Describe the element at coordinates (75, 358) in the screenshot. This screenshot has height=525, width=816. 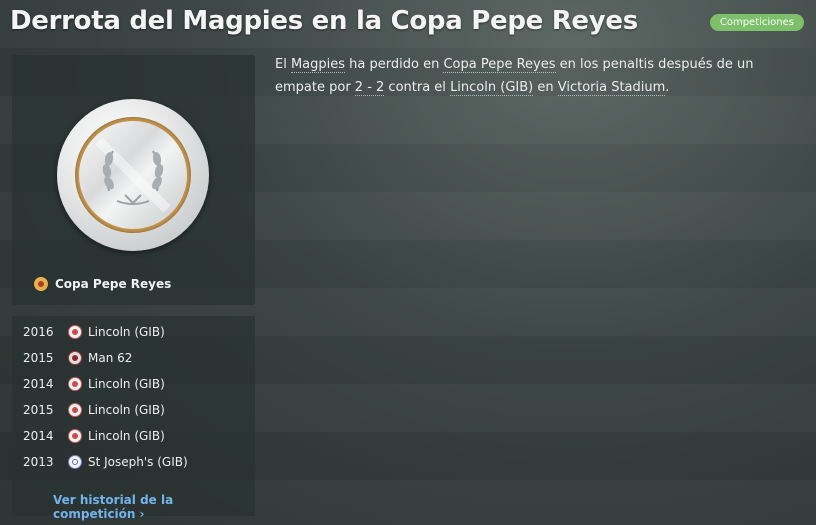
I see `man62-crest-icon` at that location.